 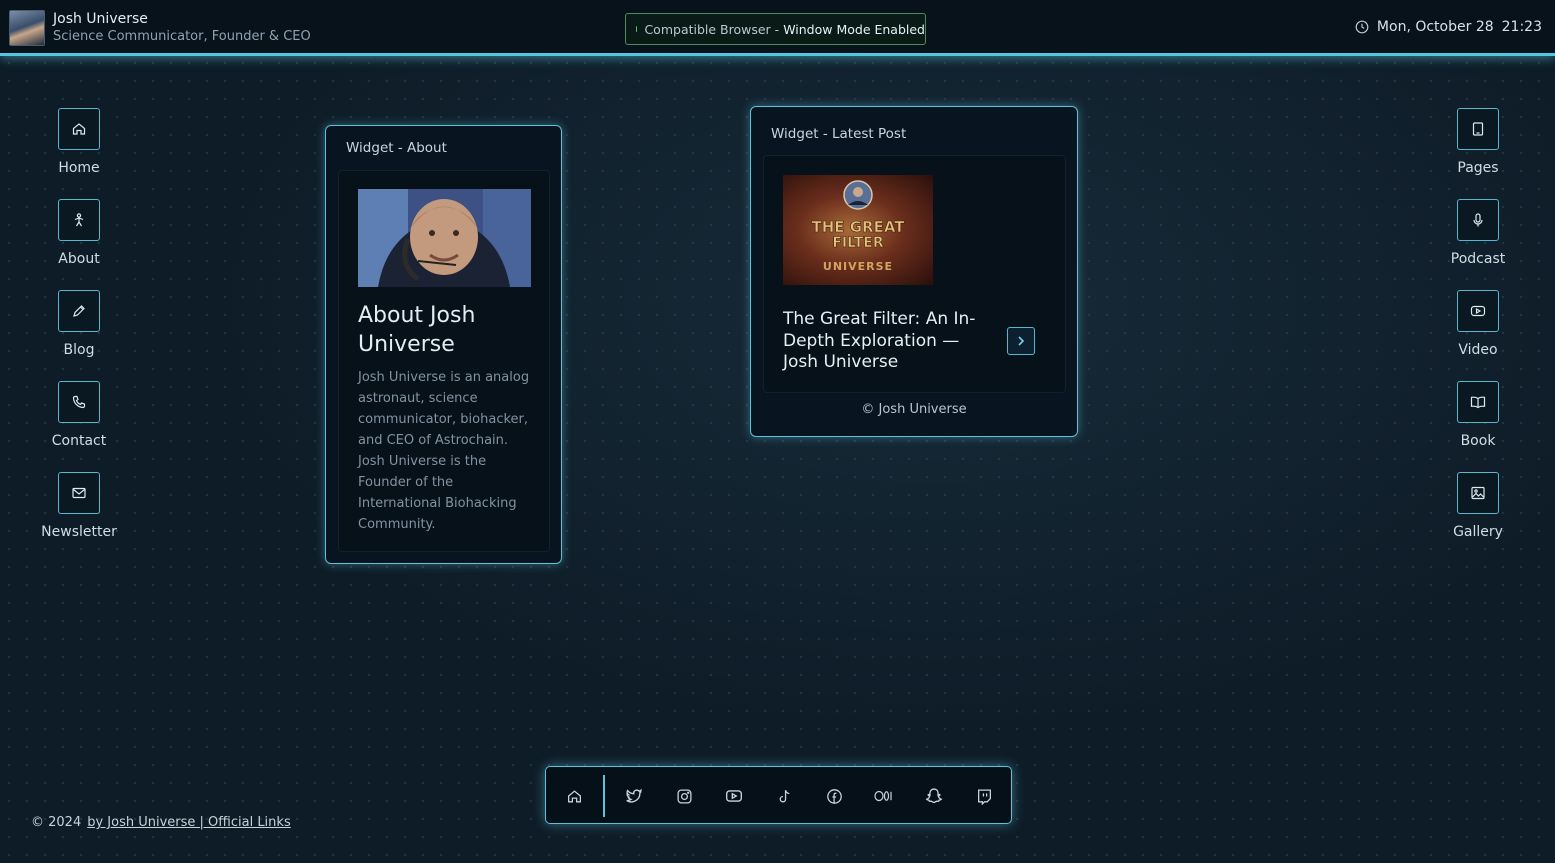 I want to click on about-heading: About Josh Universe, so click(x=417, y=330).